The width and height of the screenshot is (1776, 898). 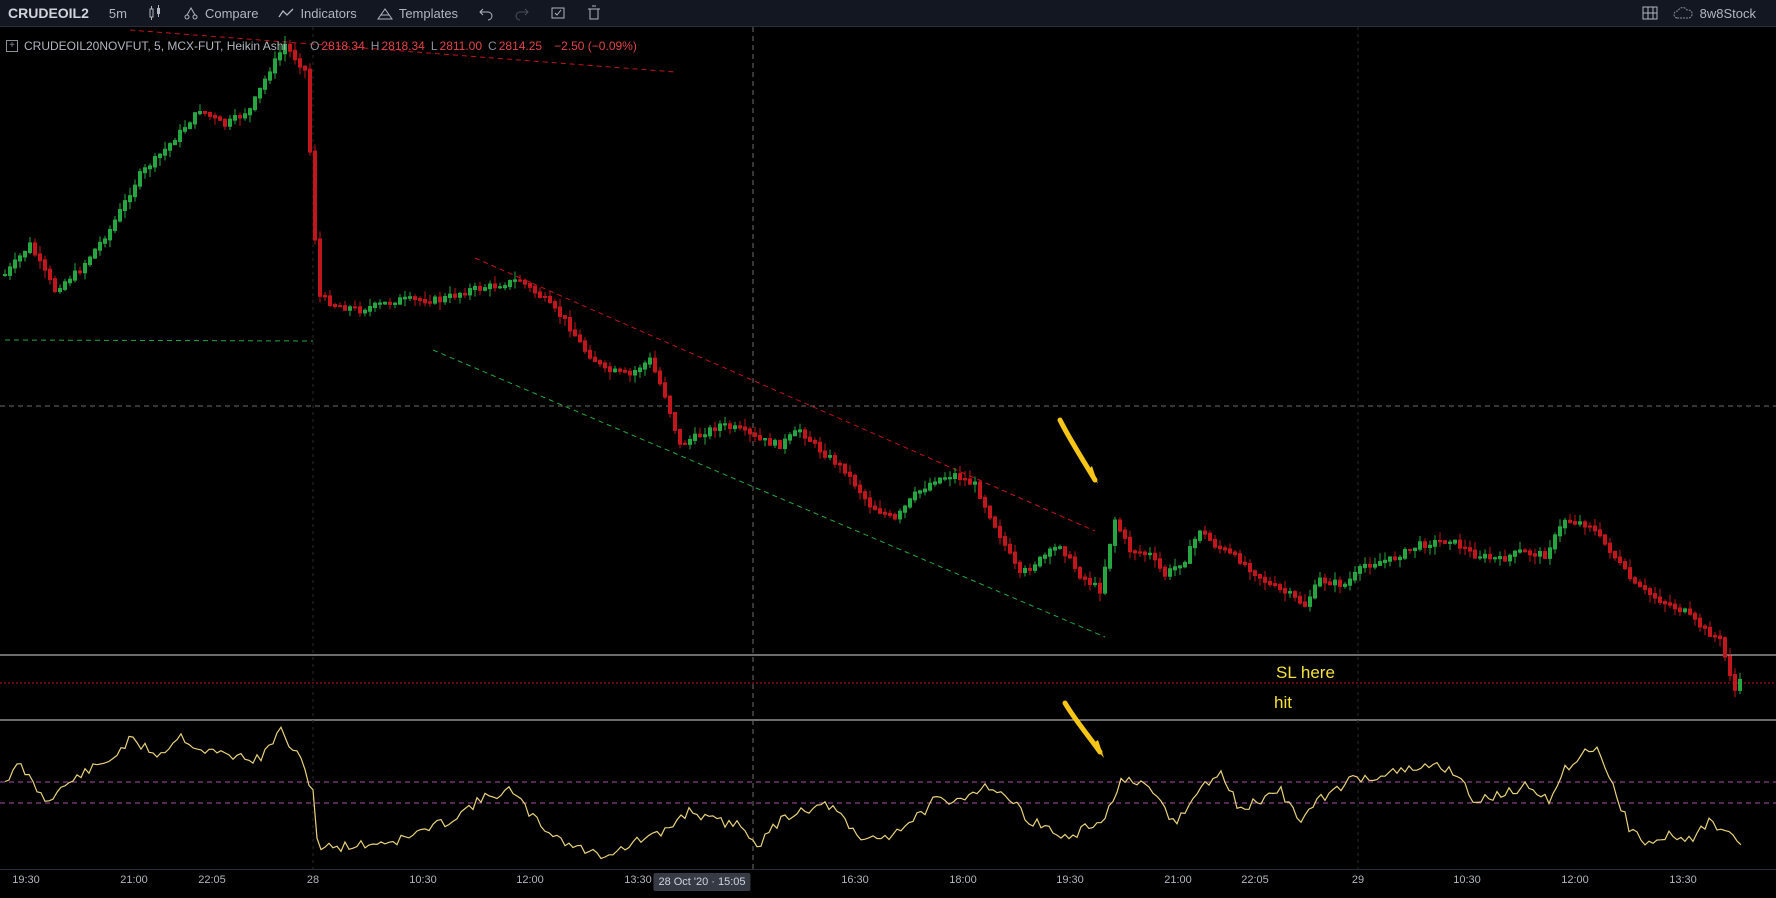 I want to click on redo-button, so click(x=522, y=13).